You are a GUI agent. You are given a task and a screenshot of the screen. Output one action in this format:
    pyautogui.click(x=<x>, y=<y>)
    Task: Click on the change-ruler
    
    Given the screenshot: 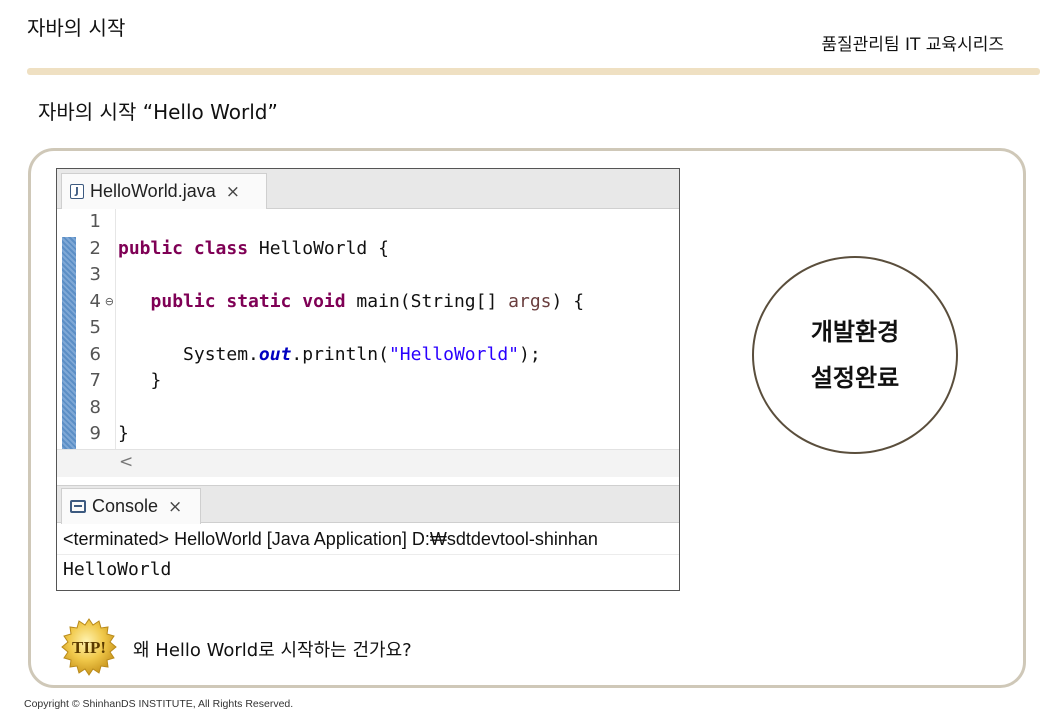 What is the action you would take?
    pyautogui.click(x=69, y=343)
    